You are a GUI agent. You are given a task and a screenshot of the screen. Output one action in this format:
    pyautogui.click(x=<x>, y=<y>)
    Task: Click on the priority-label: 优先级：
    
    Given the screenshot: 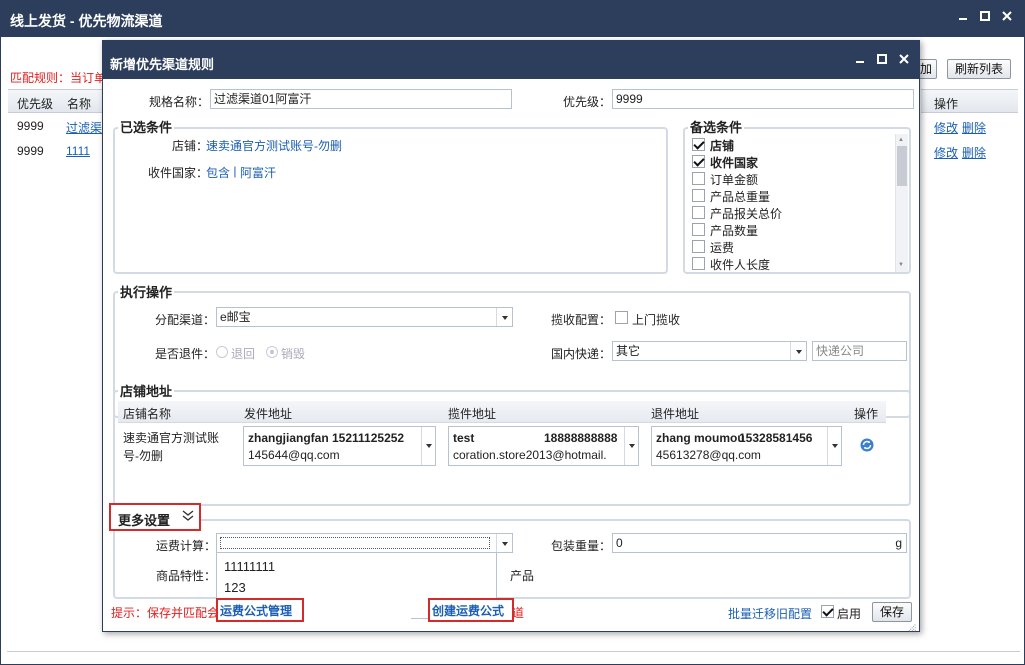 What is the action you would take?
    pyautogui.click(x=587, y=102)
    